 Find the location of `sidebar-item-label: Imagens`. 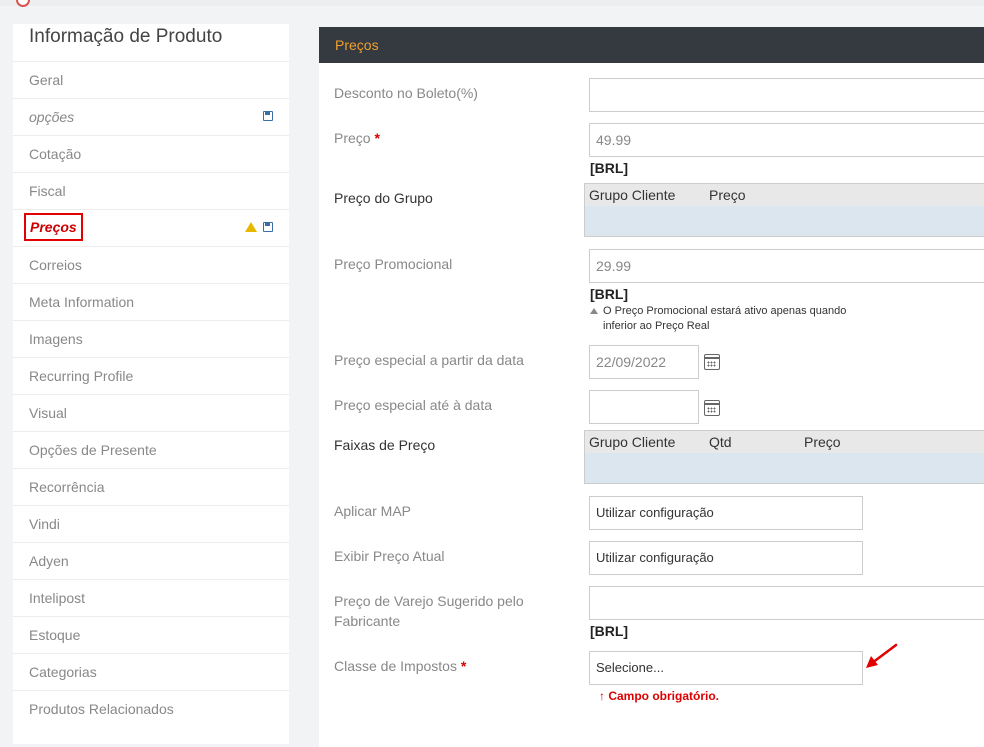

sidebar-item-label: Imagens is located at coordinates (56, 339).